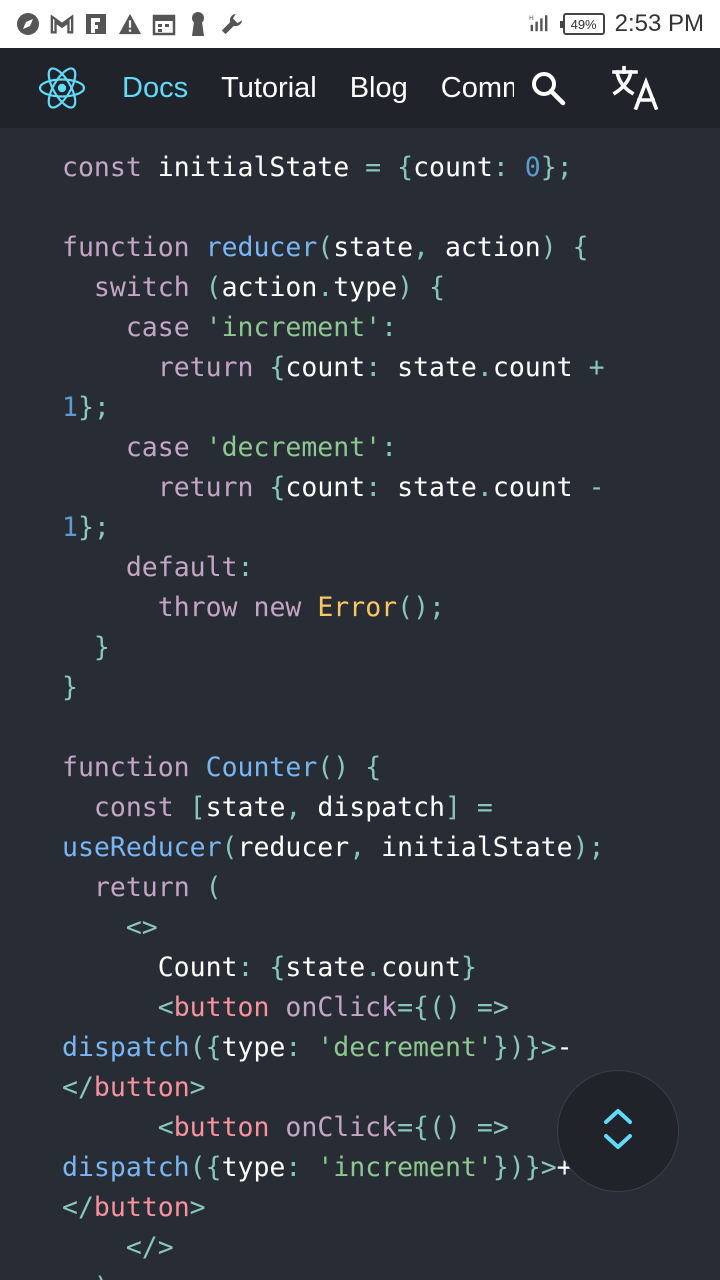 The height and width of the screenshot is (1280, 720). Describe the element at coordinates (130, 24) in the screenshot. I see `notification-icons` at that location.